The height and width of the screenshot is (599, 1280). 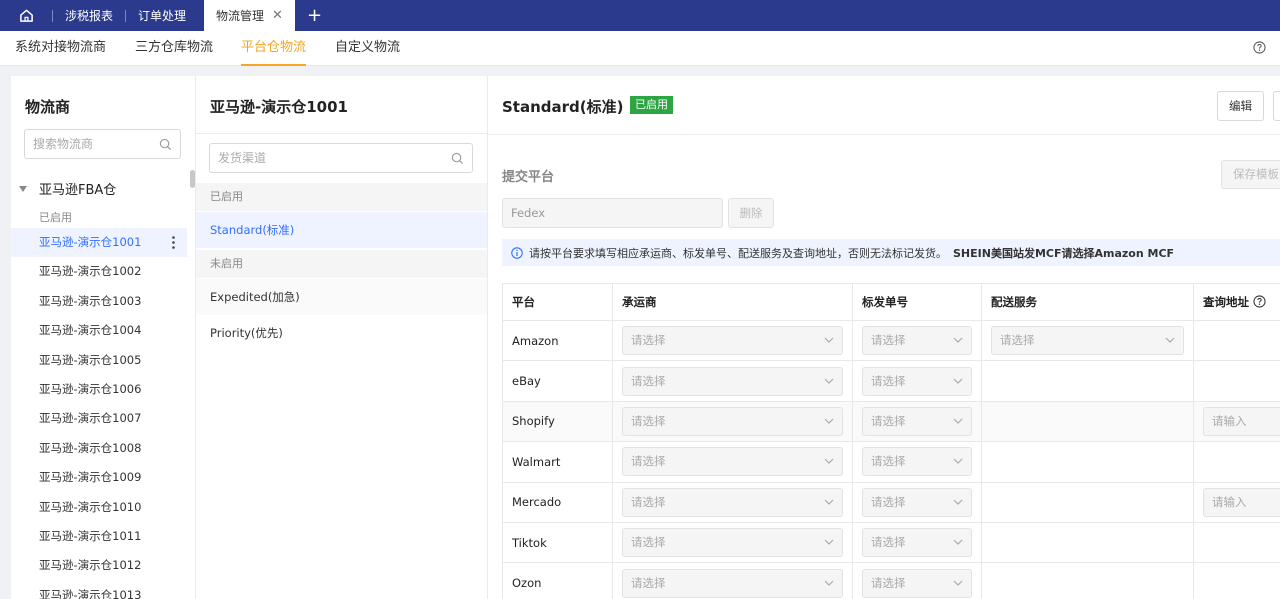 I want to click on warehouse-item: 亚马逊-演示仓1008, so click(x=99, y=448).